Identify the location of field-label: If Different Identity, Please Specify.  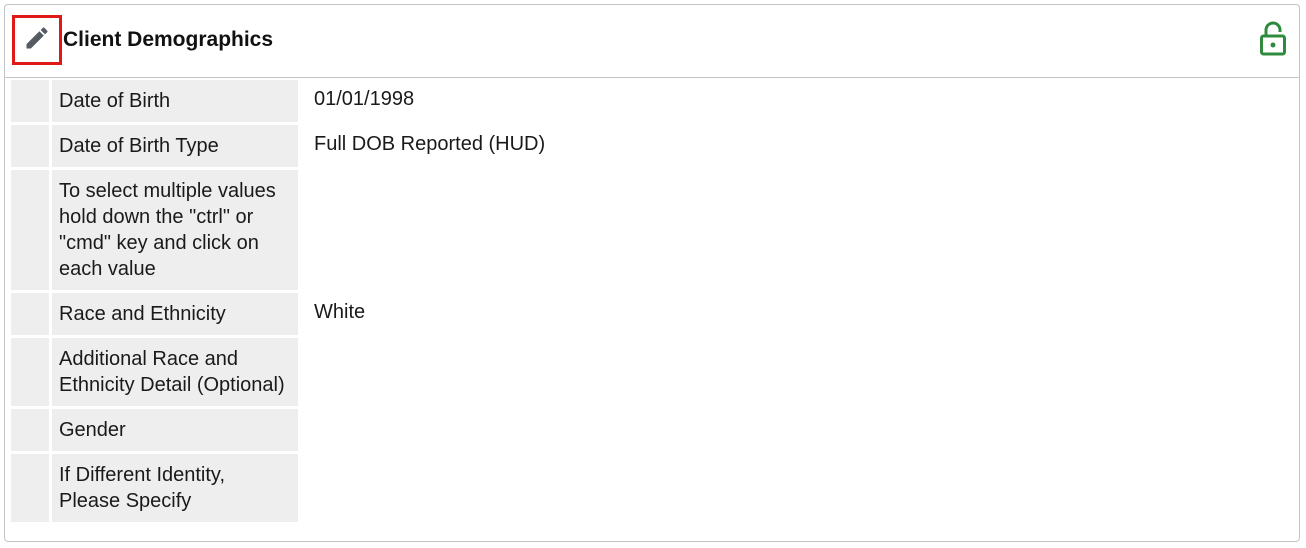
(175, 488).